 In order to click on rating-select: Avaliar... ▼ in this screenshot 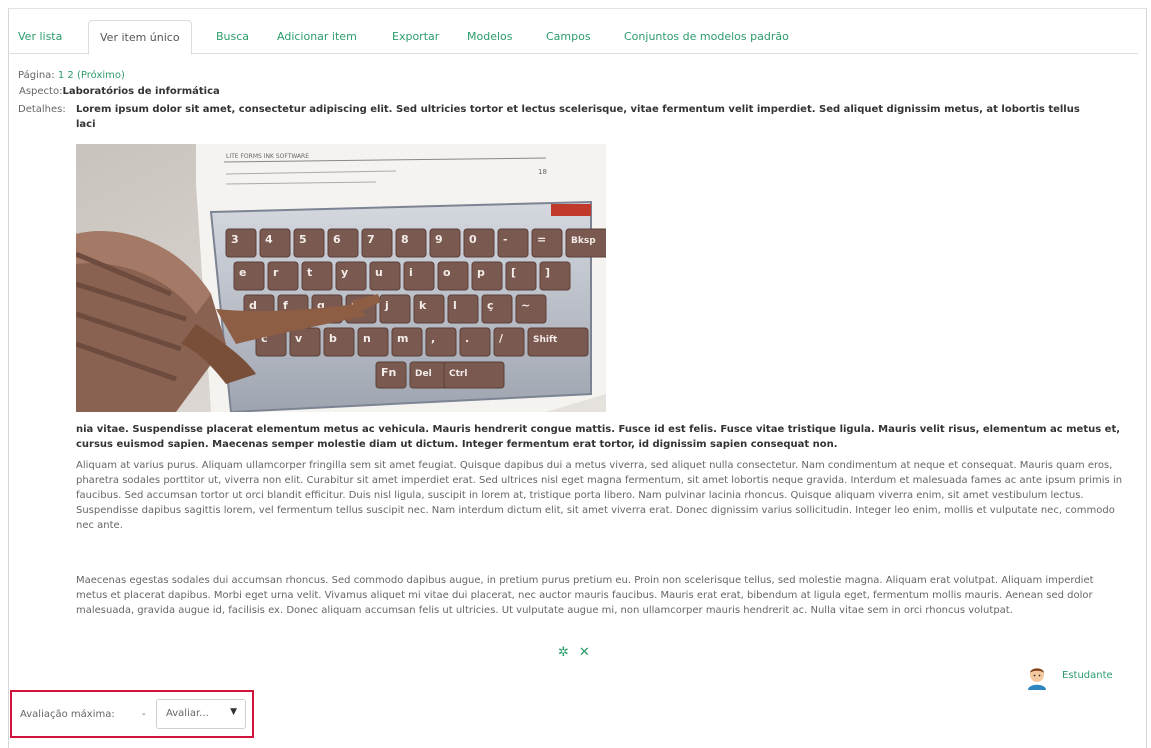, I will do `click(201, 714)`.